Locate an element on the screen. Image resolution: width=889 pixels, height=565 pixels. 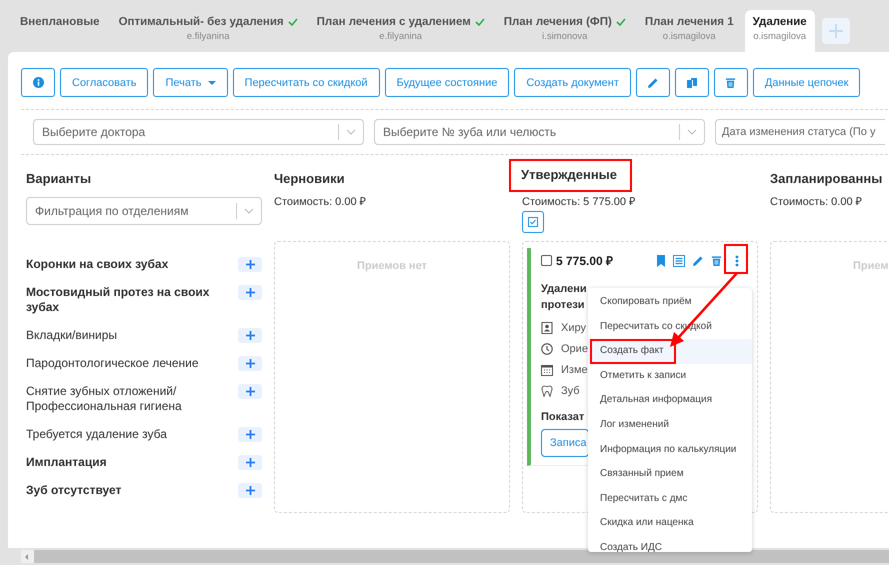
card-title: протези is located at coordinates (563, 305).